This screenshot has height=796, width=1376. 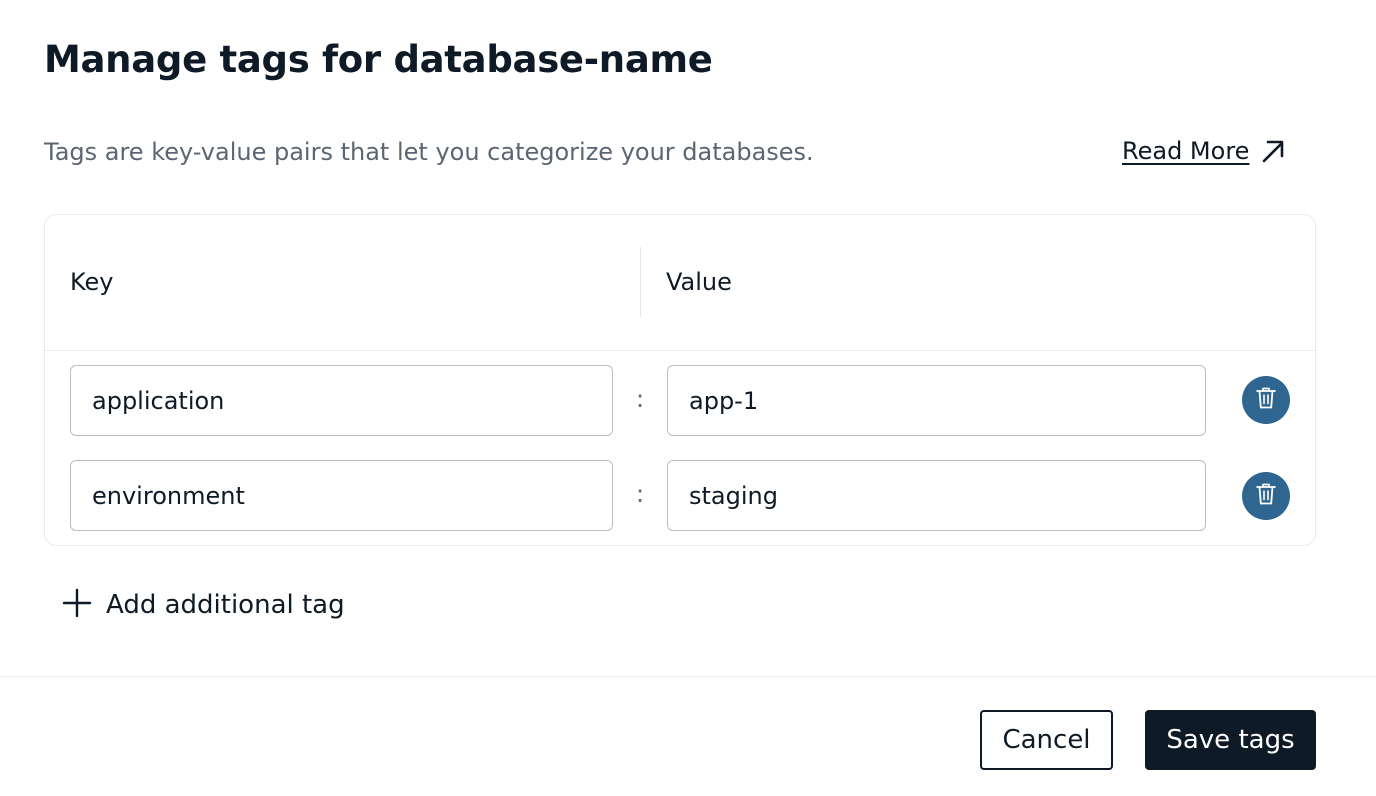 What do you see at coordinates (688, 676) in the screenshot?
I see `footer-divider` at bounding box center [688, 676].